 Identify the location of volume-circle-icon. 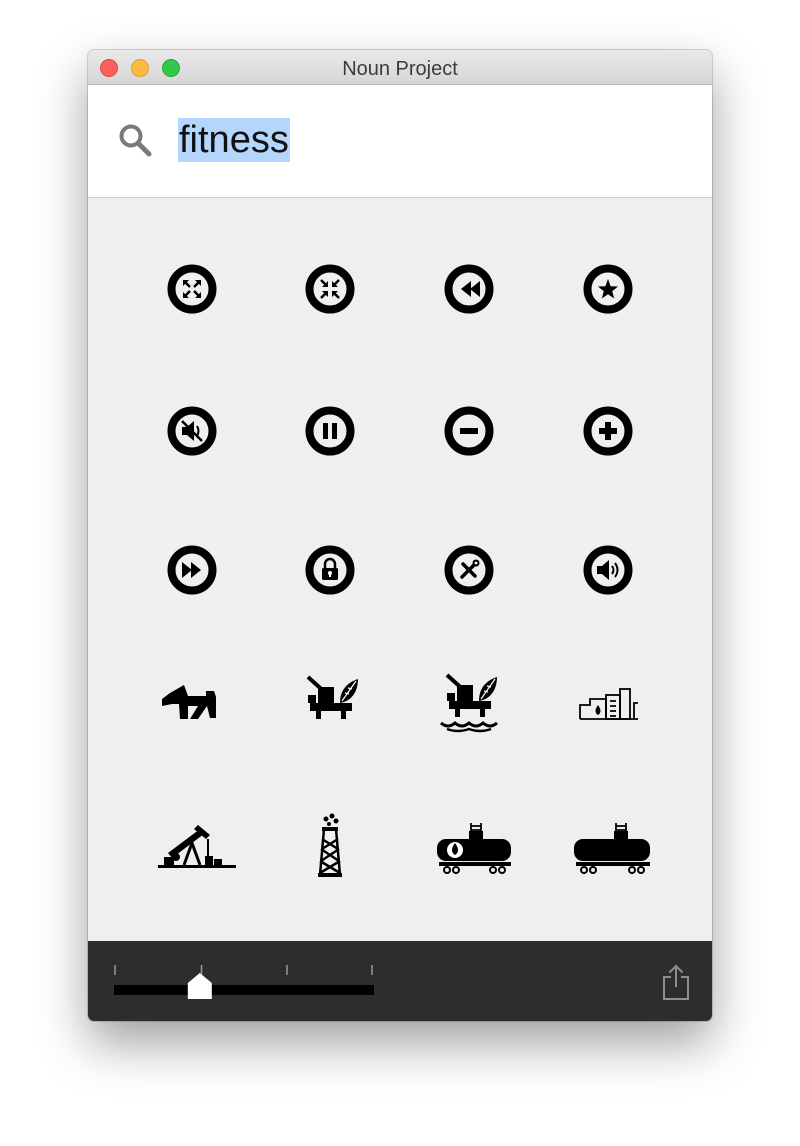
(608, 570).